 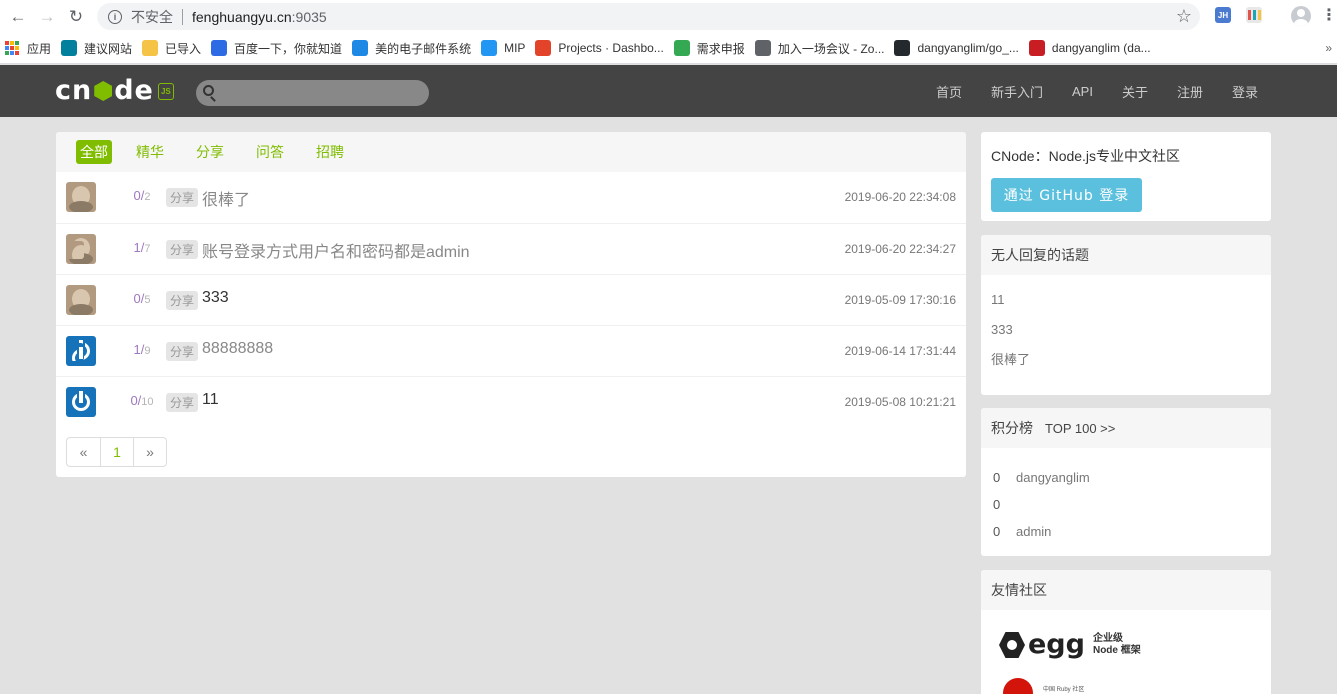 What do you see at coordinates (288, 48) in the screenshot?
I see `bookmark-label: 百度一下，你就知道` at bounding box center [288, 48].